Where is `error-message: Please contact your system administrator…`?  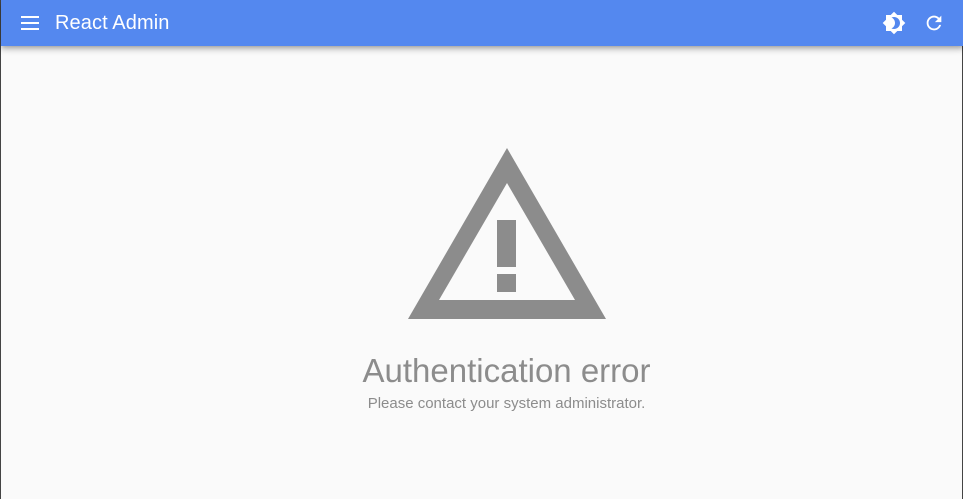 error-message: Please contact your system administrator… is located at coordinates (506, 403).